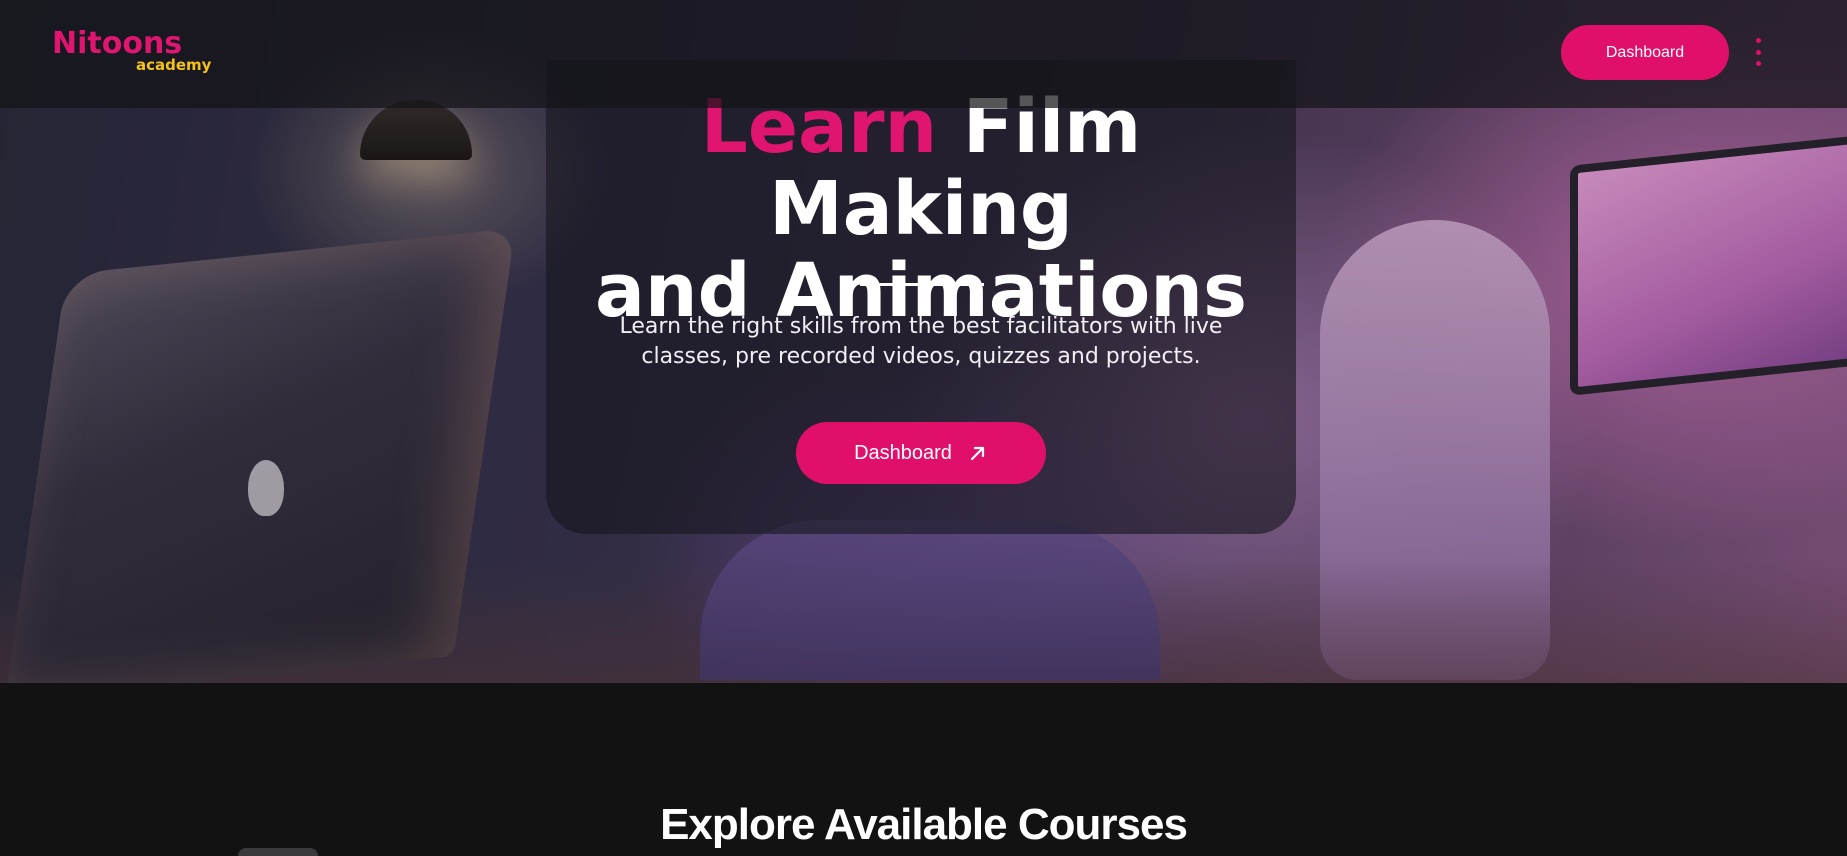 This screenshot has width=1847, height=856. I want to click on arrow-up-right-icon, so click(977, 453).